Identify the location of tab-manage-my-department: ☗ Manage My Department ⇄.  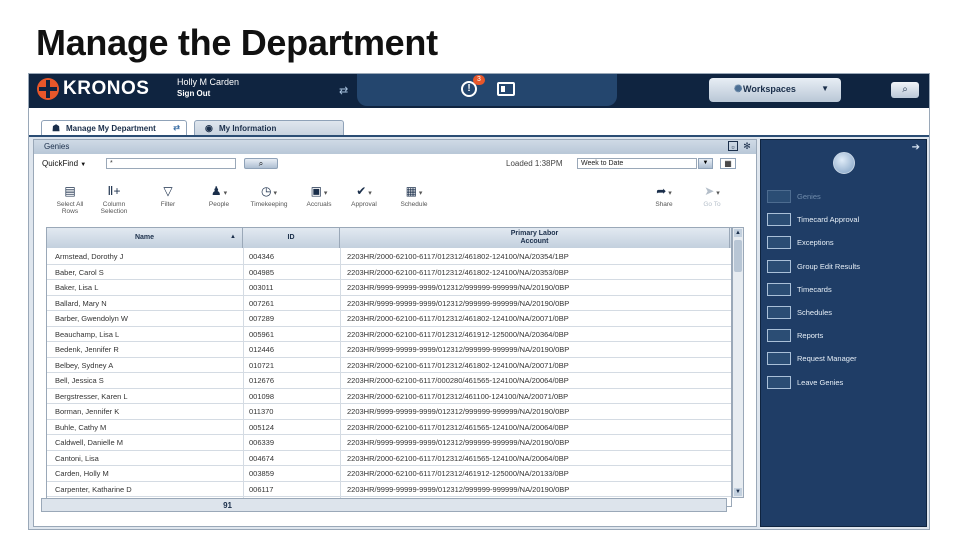
(114, 128).